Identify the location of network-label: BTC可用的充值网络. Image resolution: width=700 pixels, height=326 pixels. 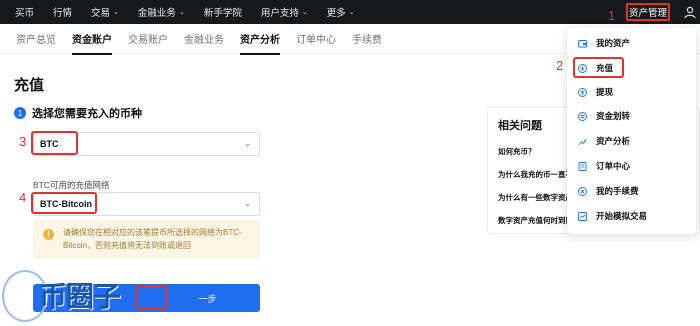
(71, 185).